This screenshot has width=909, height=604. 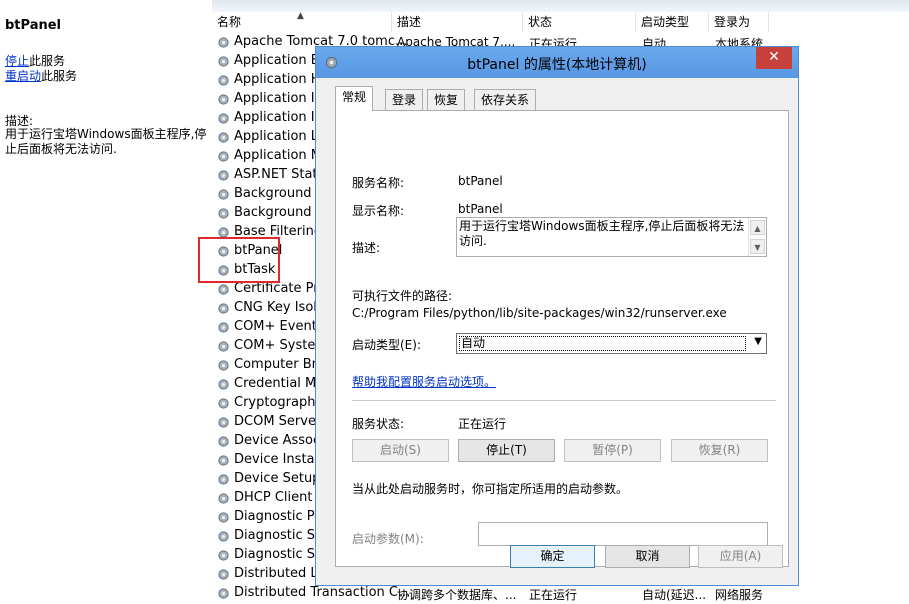 I want to click on service-name-cell: DHCP Client, so click(x=273, y=497).